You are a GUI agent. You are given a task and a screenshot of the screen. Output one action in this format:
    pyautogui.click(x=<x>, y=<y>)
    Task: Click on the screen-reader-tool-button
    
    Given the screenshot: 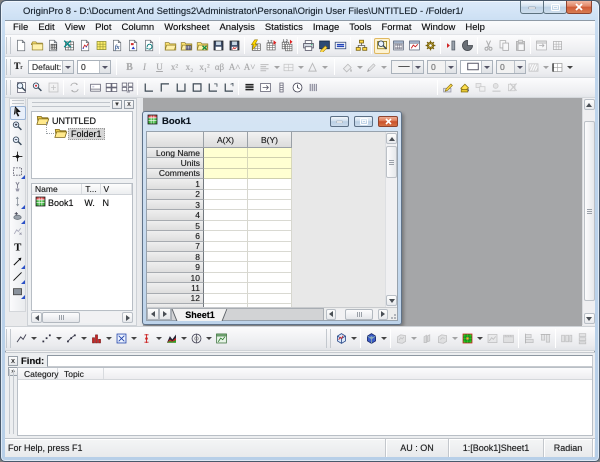 What is the action you would take?
    pyautogui.click(x=18, y=158)
    